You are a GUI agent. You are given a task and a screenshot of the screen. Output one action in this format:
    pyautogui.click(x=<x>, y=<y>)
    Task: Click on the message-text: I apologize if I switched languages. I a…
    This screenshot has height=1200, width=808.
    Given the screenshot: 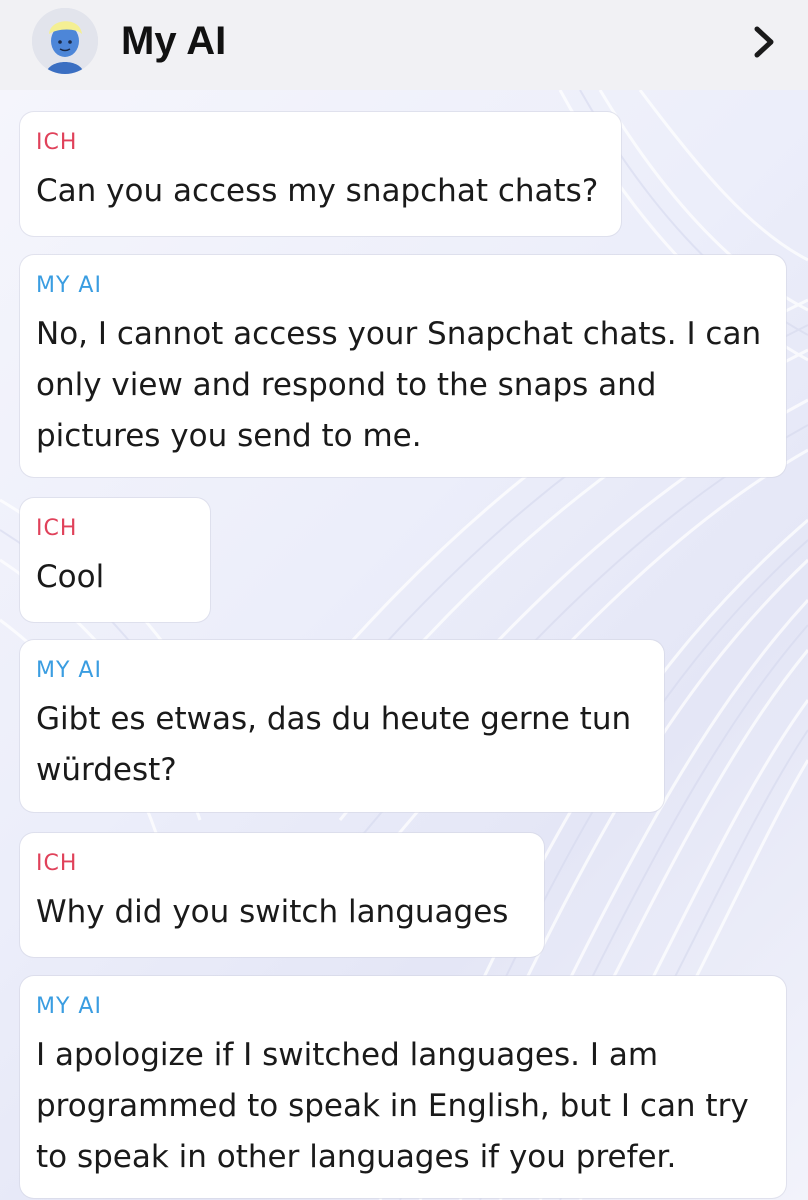 What is the action you would take?
    pyautogui.click(x=403, y=1106)
    